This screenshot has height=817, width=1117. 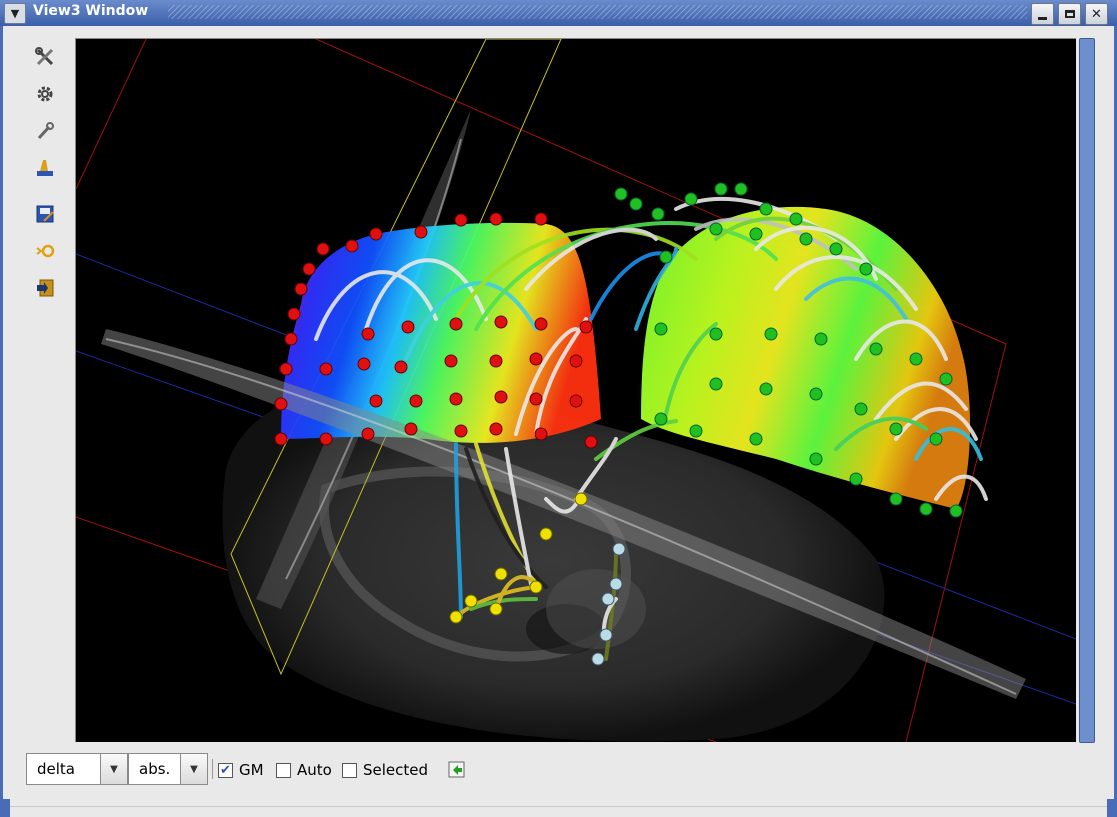 I want to click on tools-icon, so click(x=44, y=56).